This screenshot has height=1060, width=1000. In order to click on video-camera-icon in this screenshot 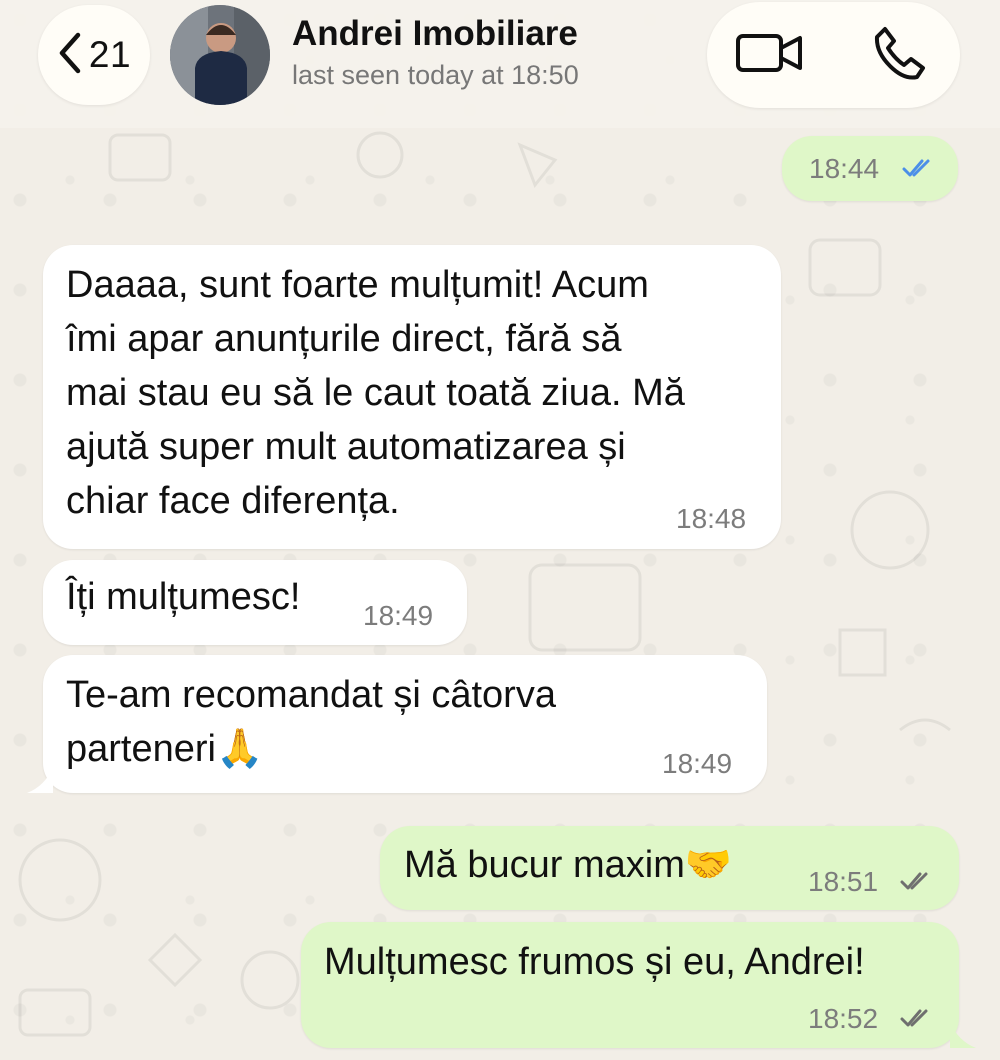, I will do `click(770, 55)`.